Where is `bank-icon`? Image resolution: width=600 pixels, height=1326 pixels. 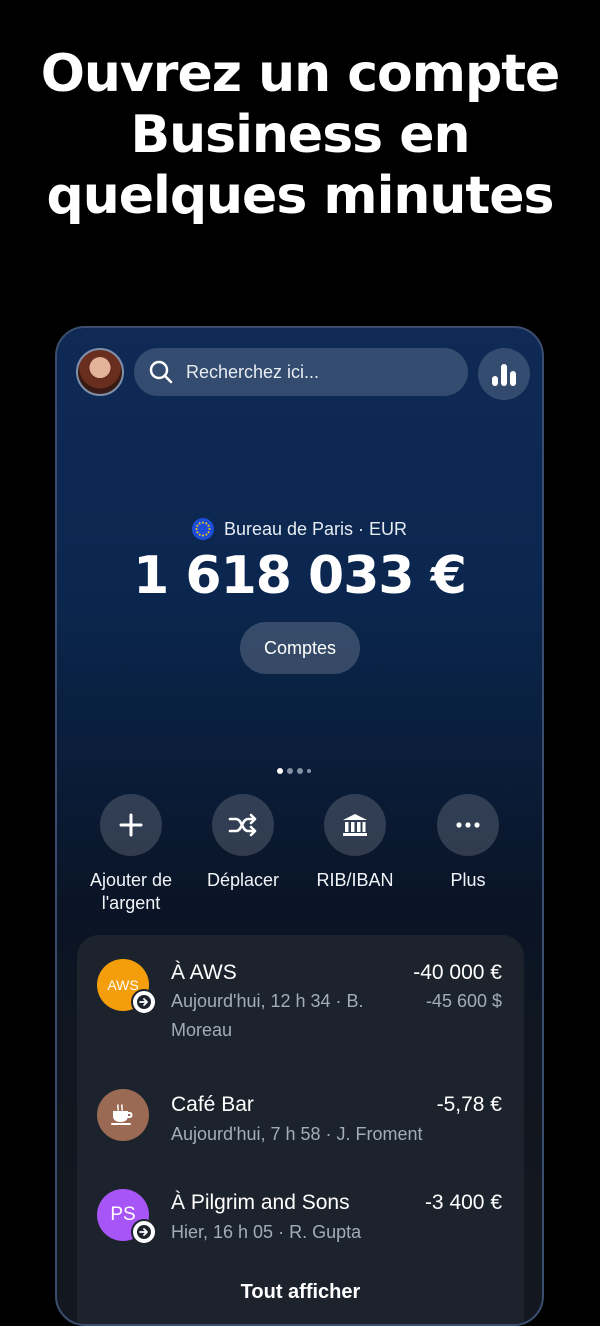 bank-icon is located at coordinates (355, 825).